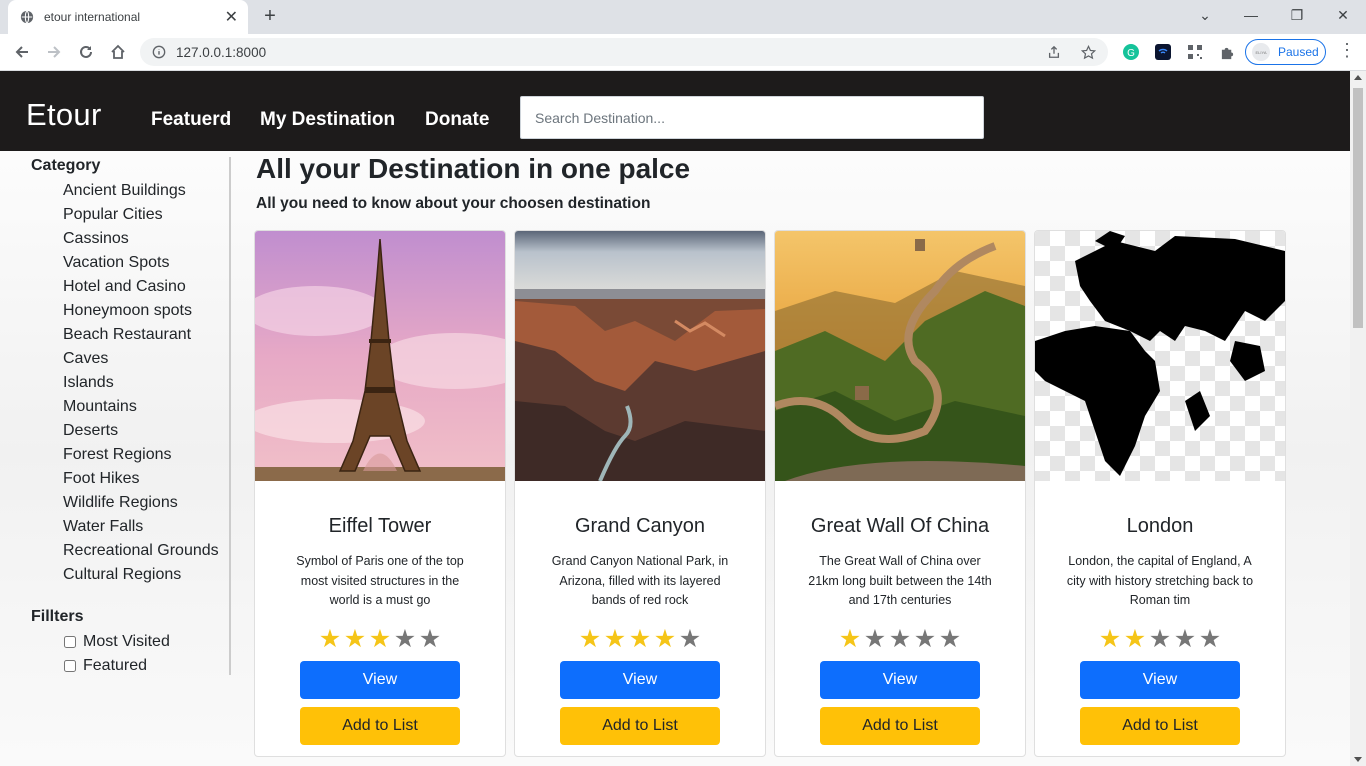 Image resolution: width=1366 pixels, height=766 pixels. I want to click on close-window-button: ✕, so click(1343, 15).